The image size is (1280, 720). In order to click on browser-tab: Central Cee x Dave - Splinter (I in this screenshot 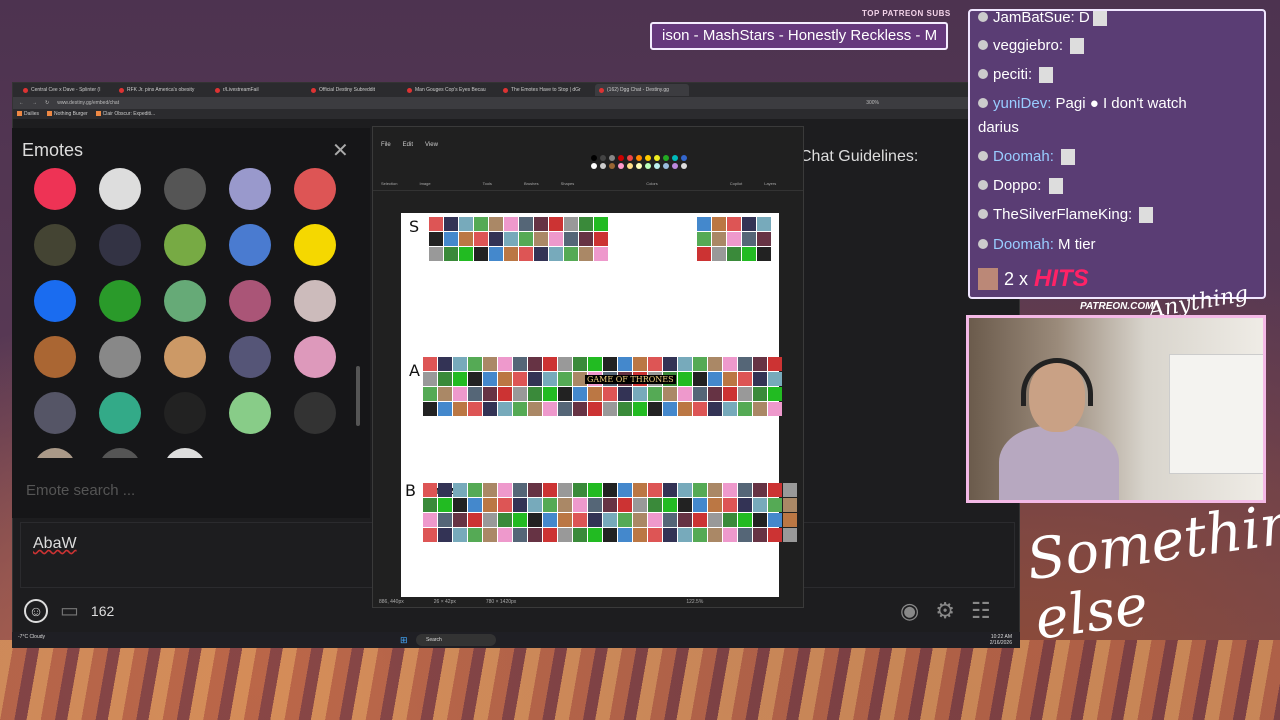, I will do `click(66, 90)`.